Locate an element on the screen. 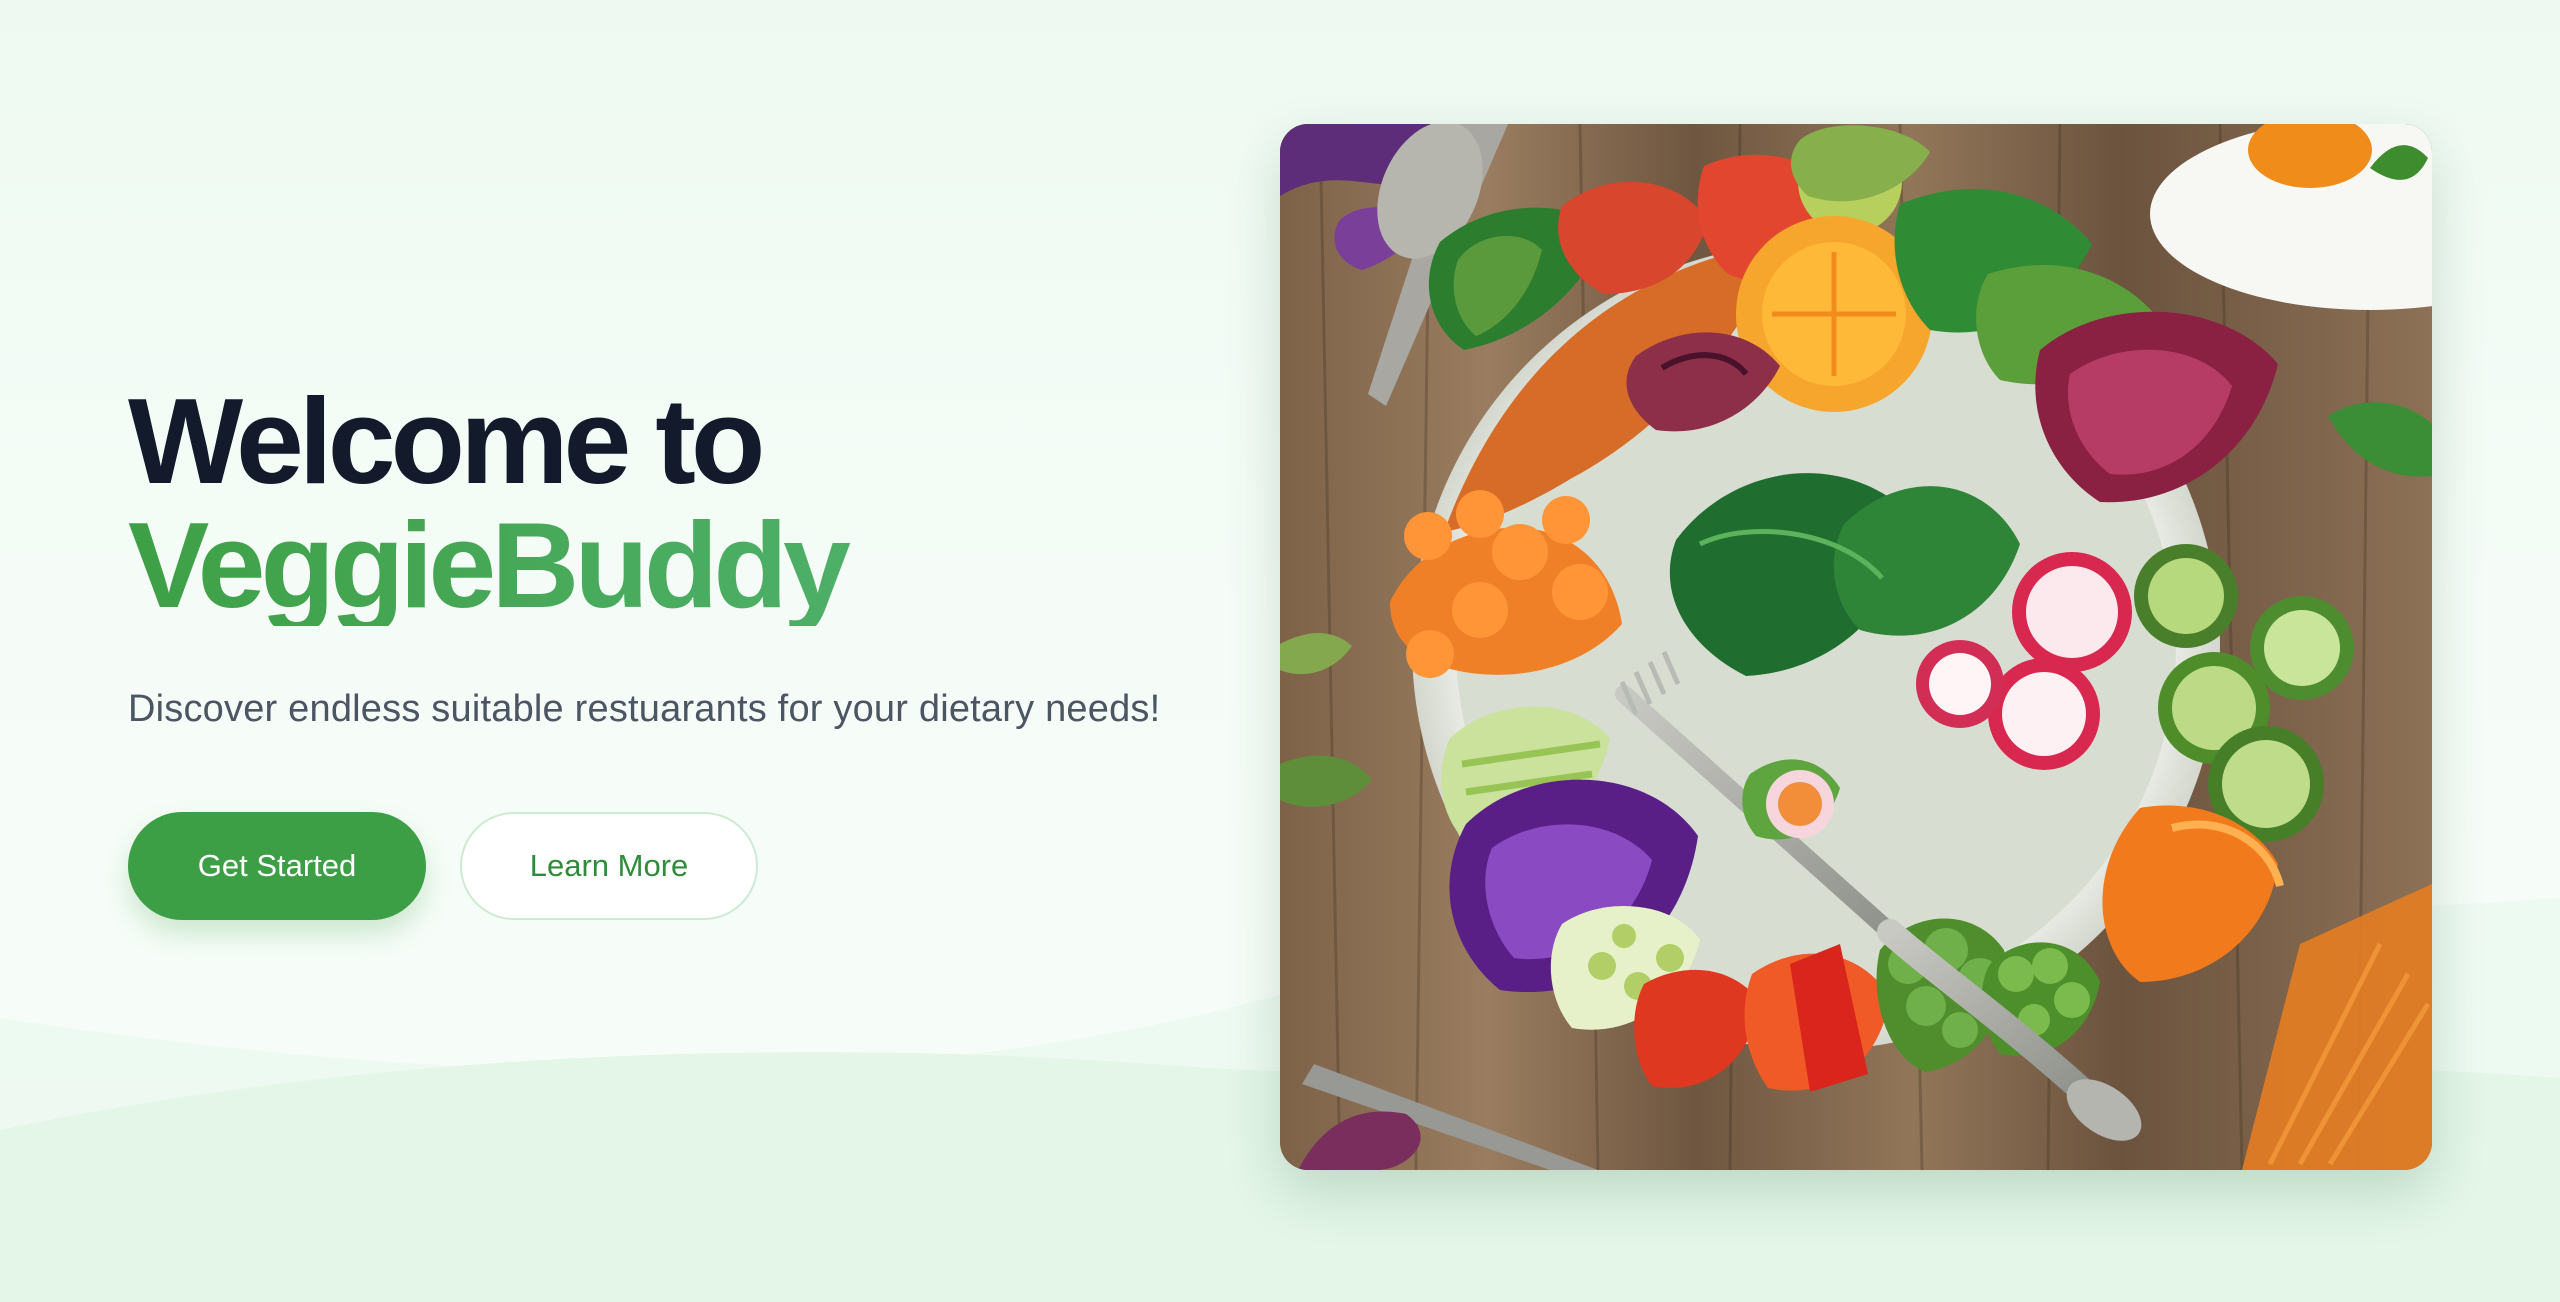 Image resolution: width=2560 pixels, height=1302 pixels. hero-title-welcome: Welcome to is located at coordinates (446, 441).